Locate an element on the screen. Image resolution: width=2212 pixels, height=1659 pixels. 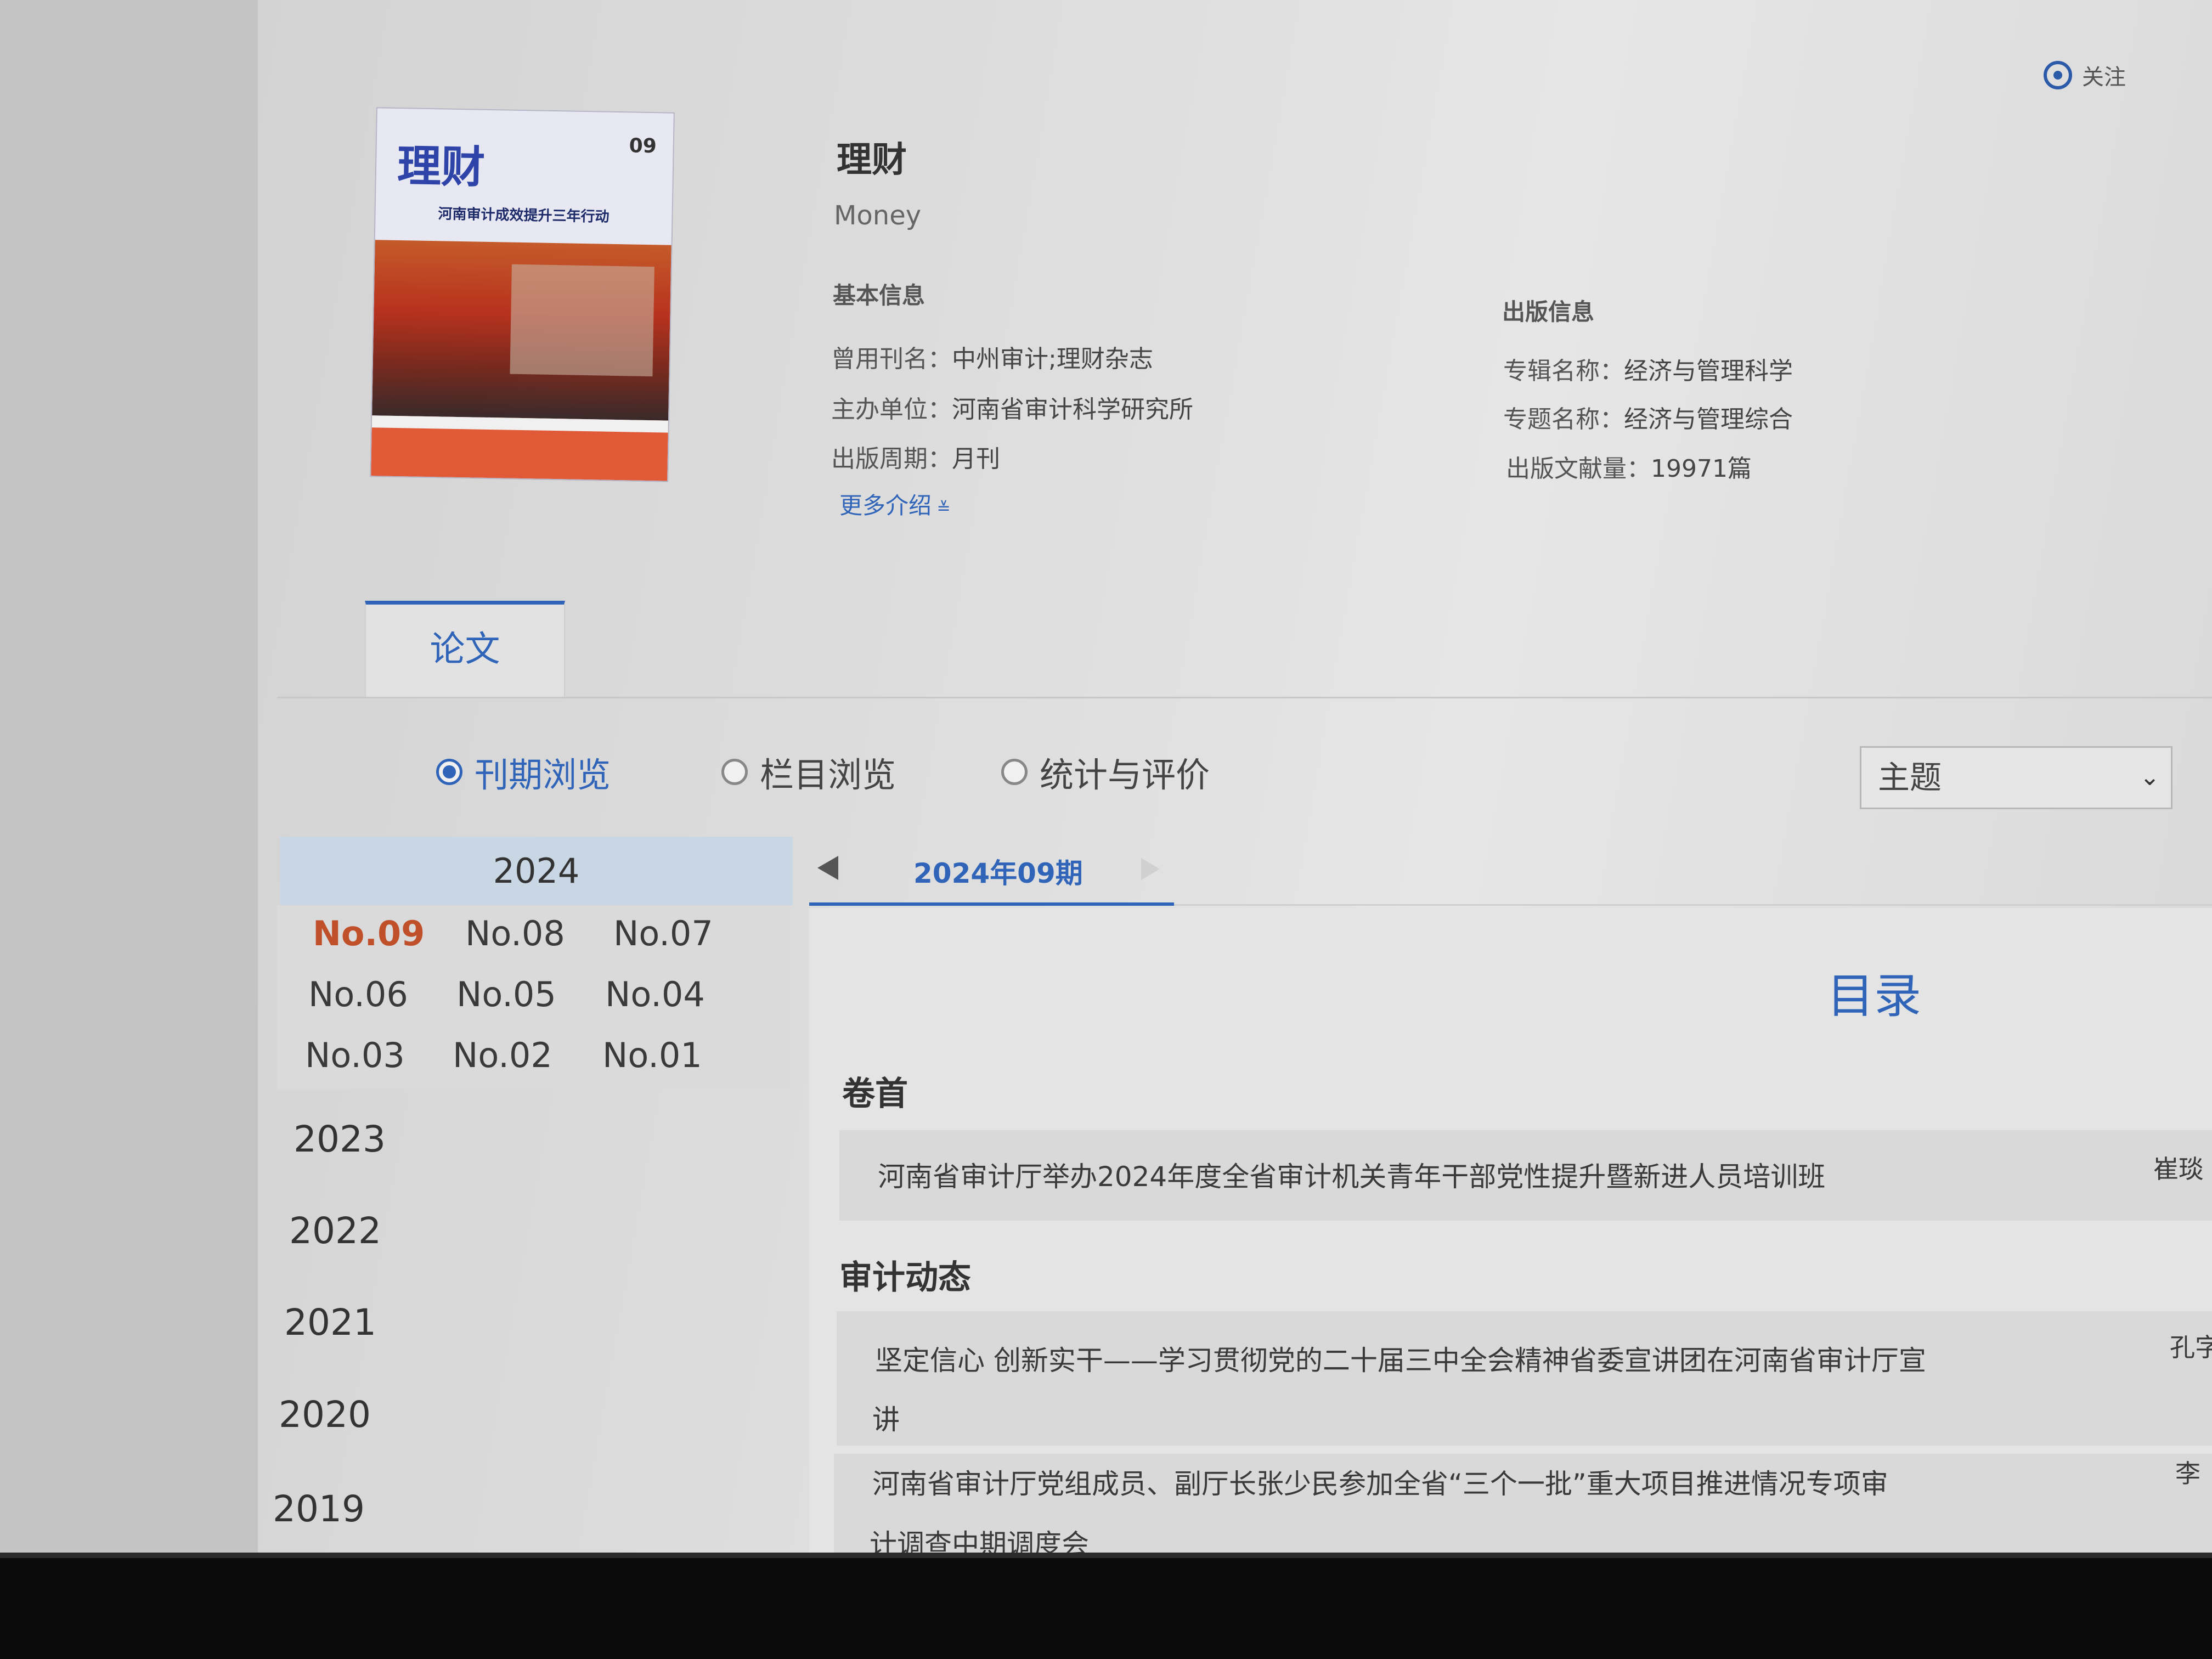
info-sponsor: 主办单位：河南省审计科学研究所 is located at coordinates (1012, 410).